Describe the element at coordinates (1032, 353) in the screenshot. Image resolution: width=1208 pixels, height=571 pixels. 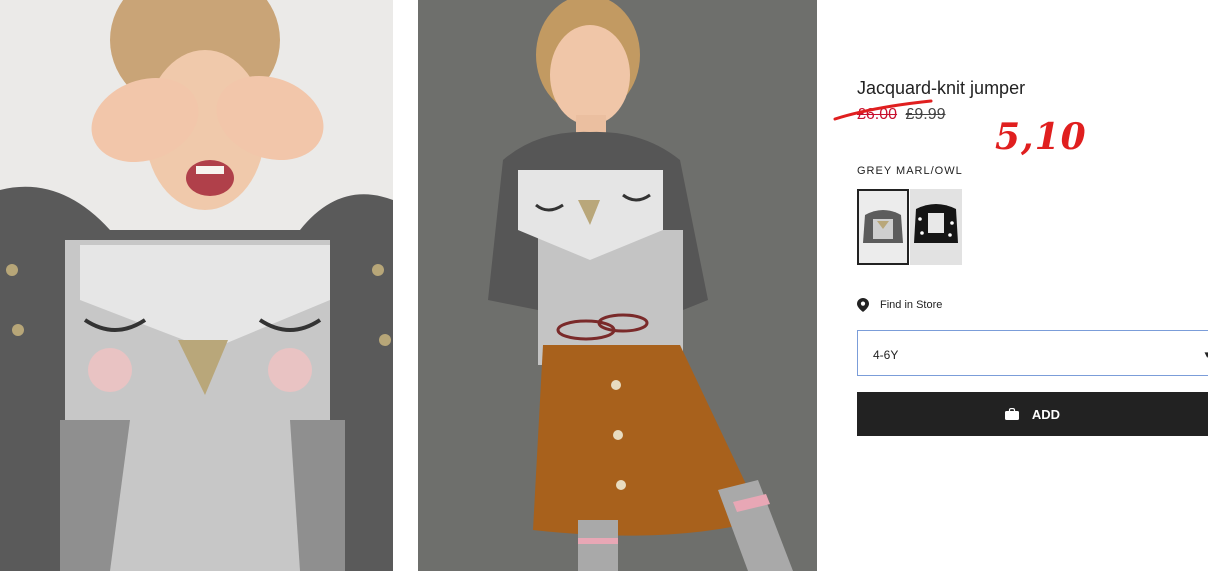
I see `size-select: 4-6Y ▾` at that location.